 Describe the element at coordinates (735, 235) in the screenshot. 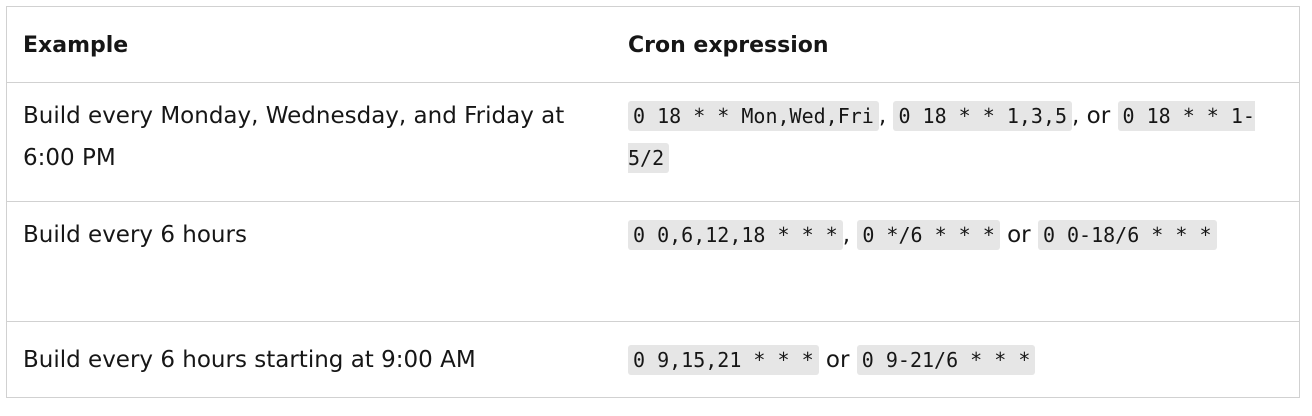

I see `cron-code: 0 0,6,12,18 * * *` at that location.